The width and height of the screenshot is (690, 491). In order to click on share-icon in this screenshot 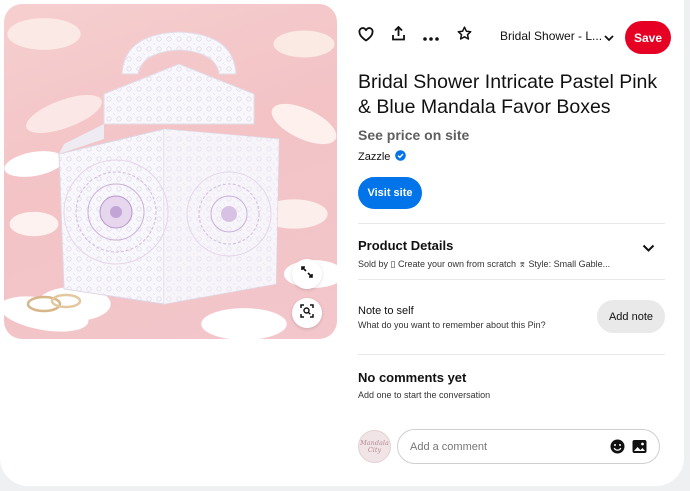, I will do `click(398, 35)`.